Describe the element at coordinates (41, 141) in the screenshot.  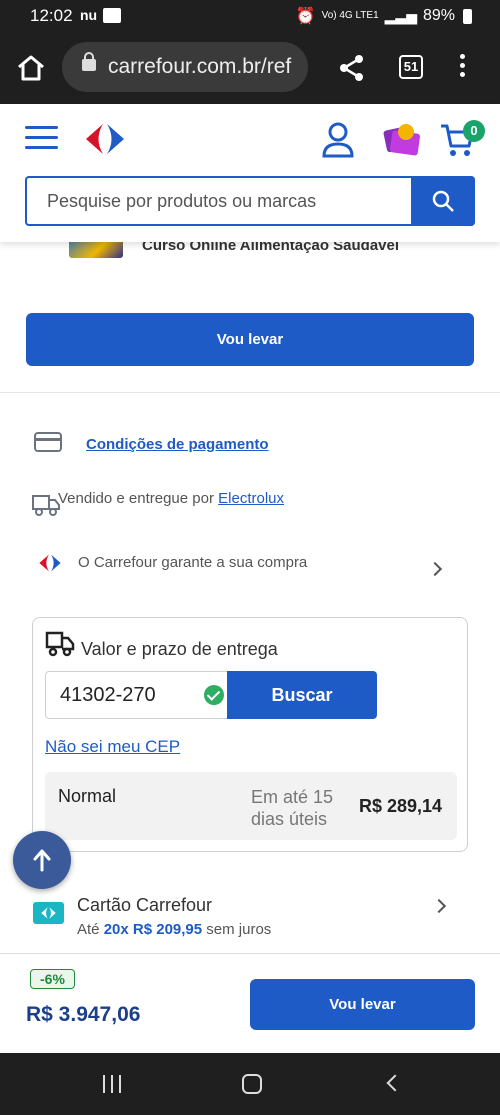
I see `hamburger-menu-icon` at that location.